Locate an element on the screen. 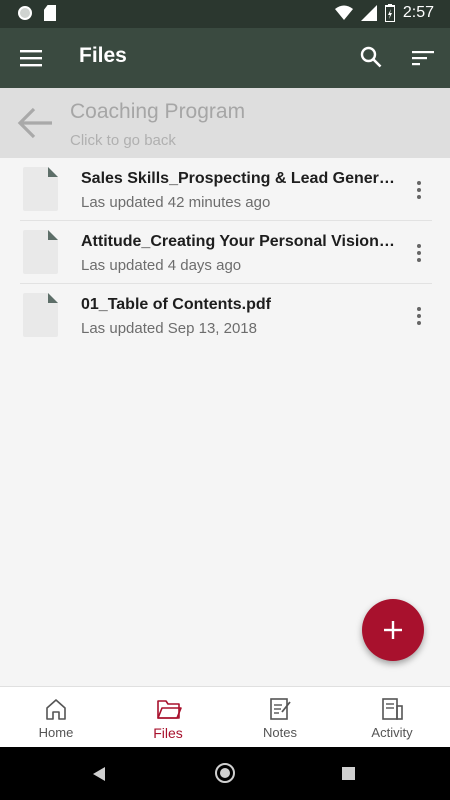  system-recents-icon is located at coordinates (348, 773).